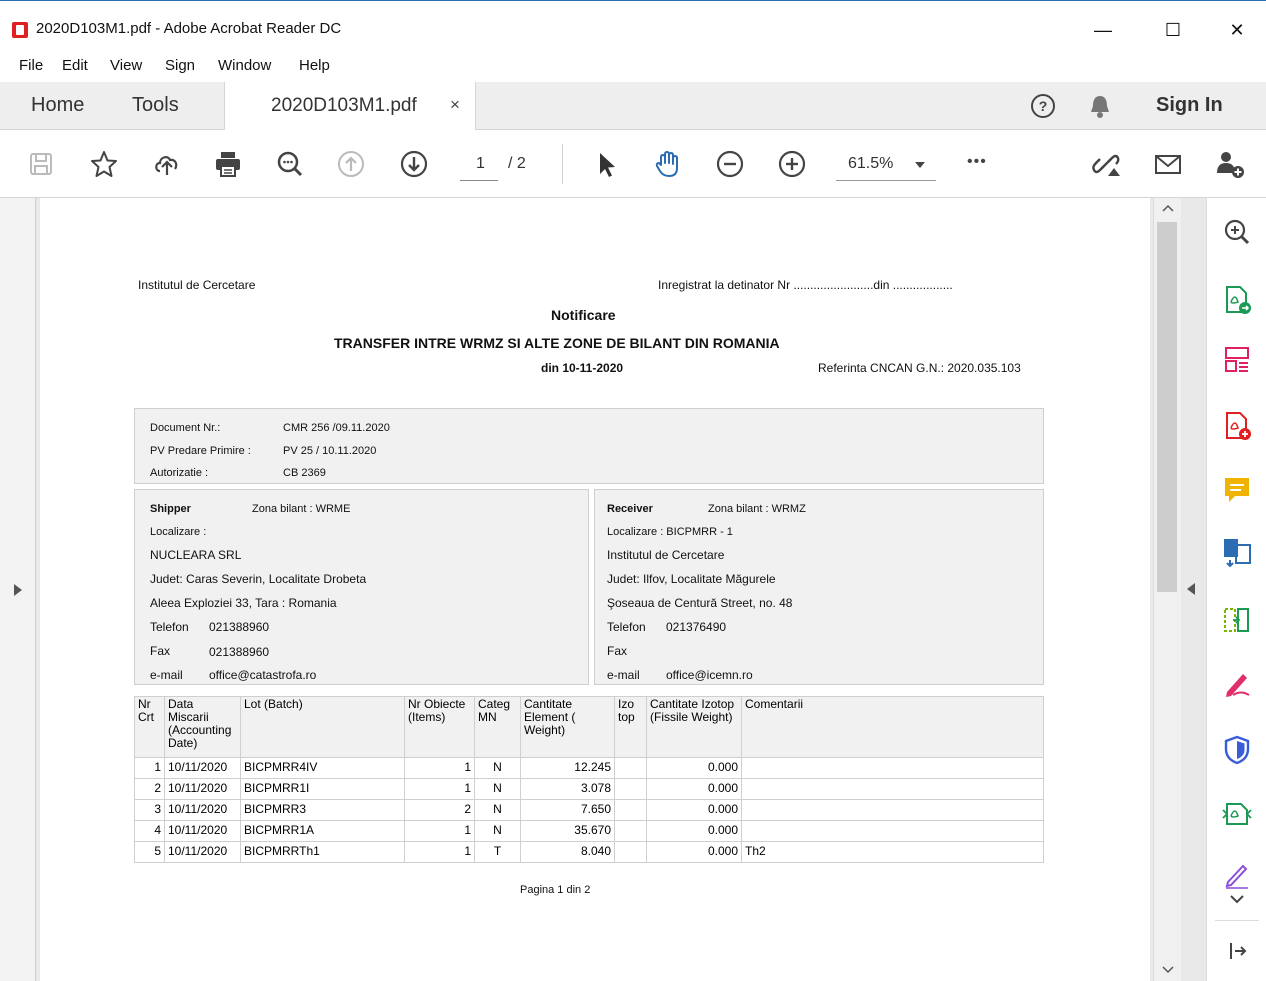 Image resolution: width=1266 pixels, height=981 pixels. I want to click on receiver-phone: 021376490, so click(696, 627).